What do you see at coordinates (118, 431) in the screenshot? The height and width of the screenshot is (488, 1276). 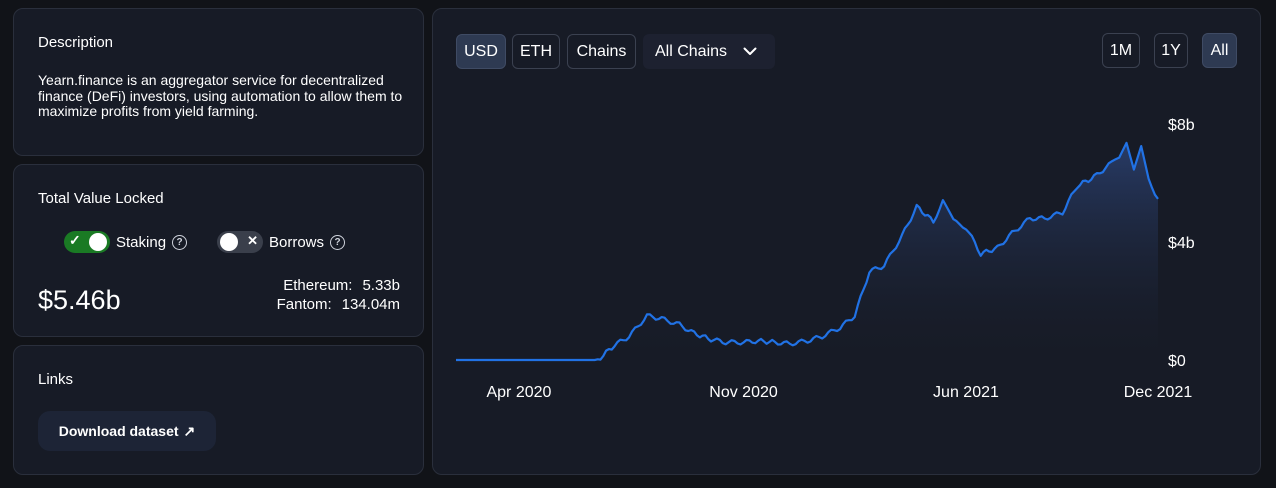 I see `download-label: Download dataset` at bounding box center [118, 431].